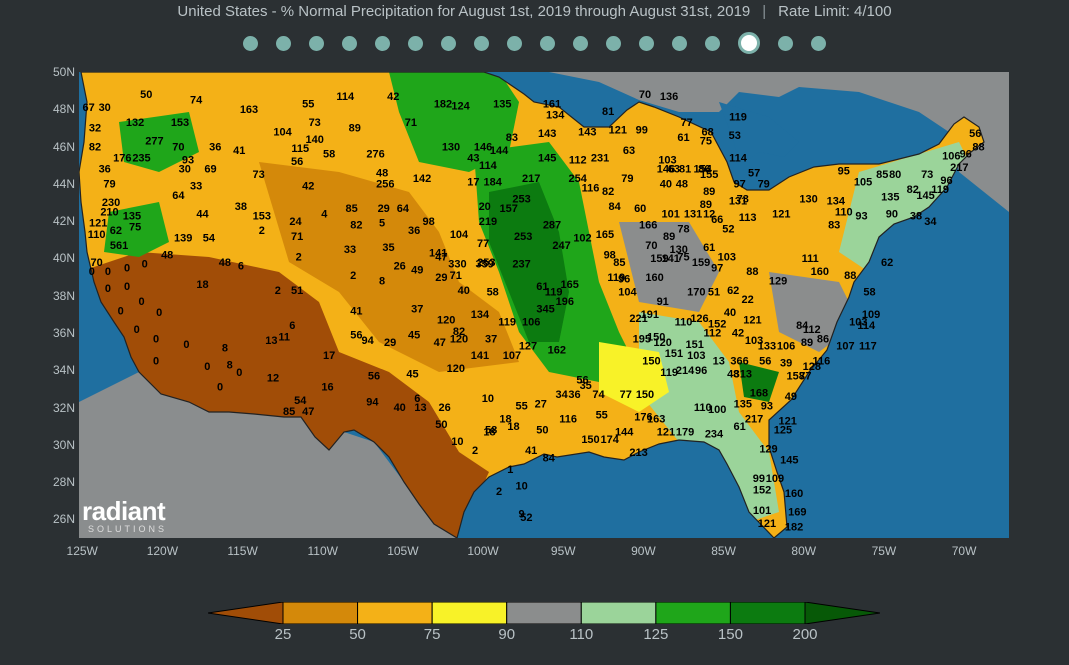 The width and height of the screenshot is (1069, 665). I want to click on station-value: 49, so click(417, 270).